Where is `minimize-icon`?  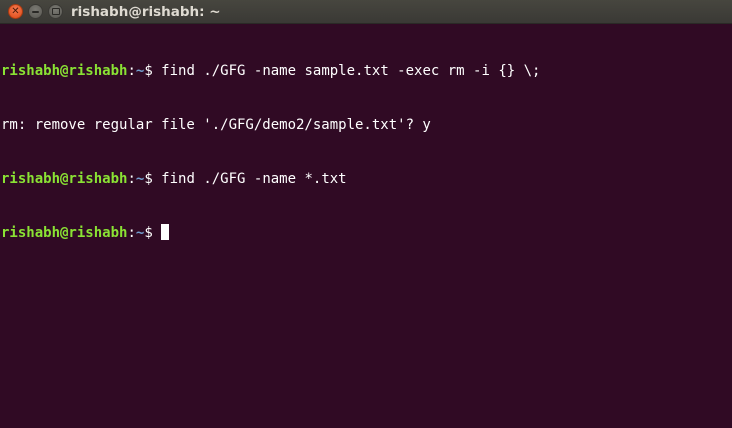
minimize-icon is located at coordinates (35, 11).